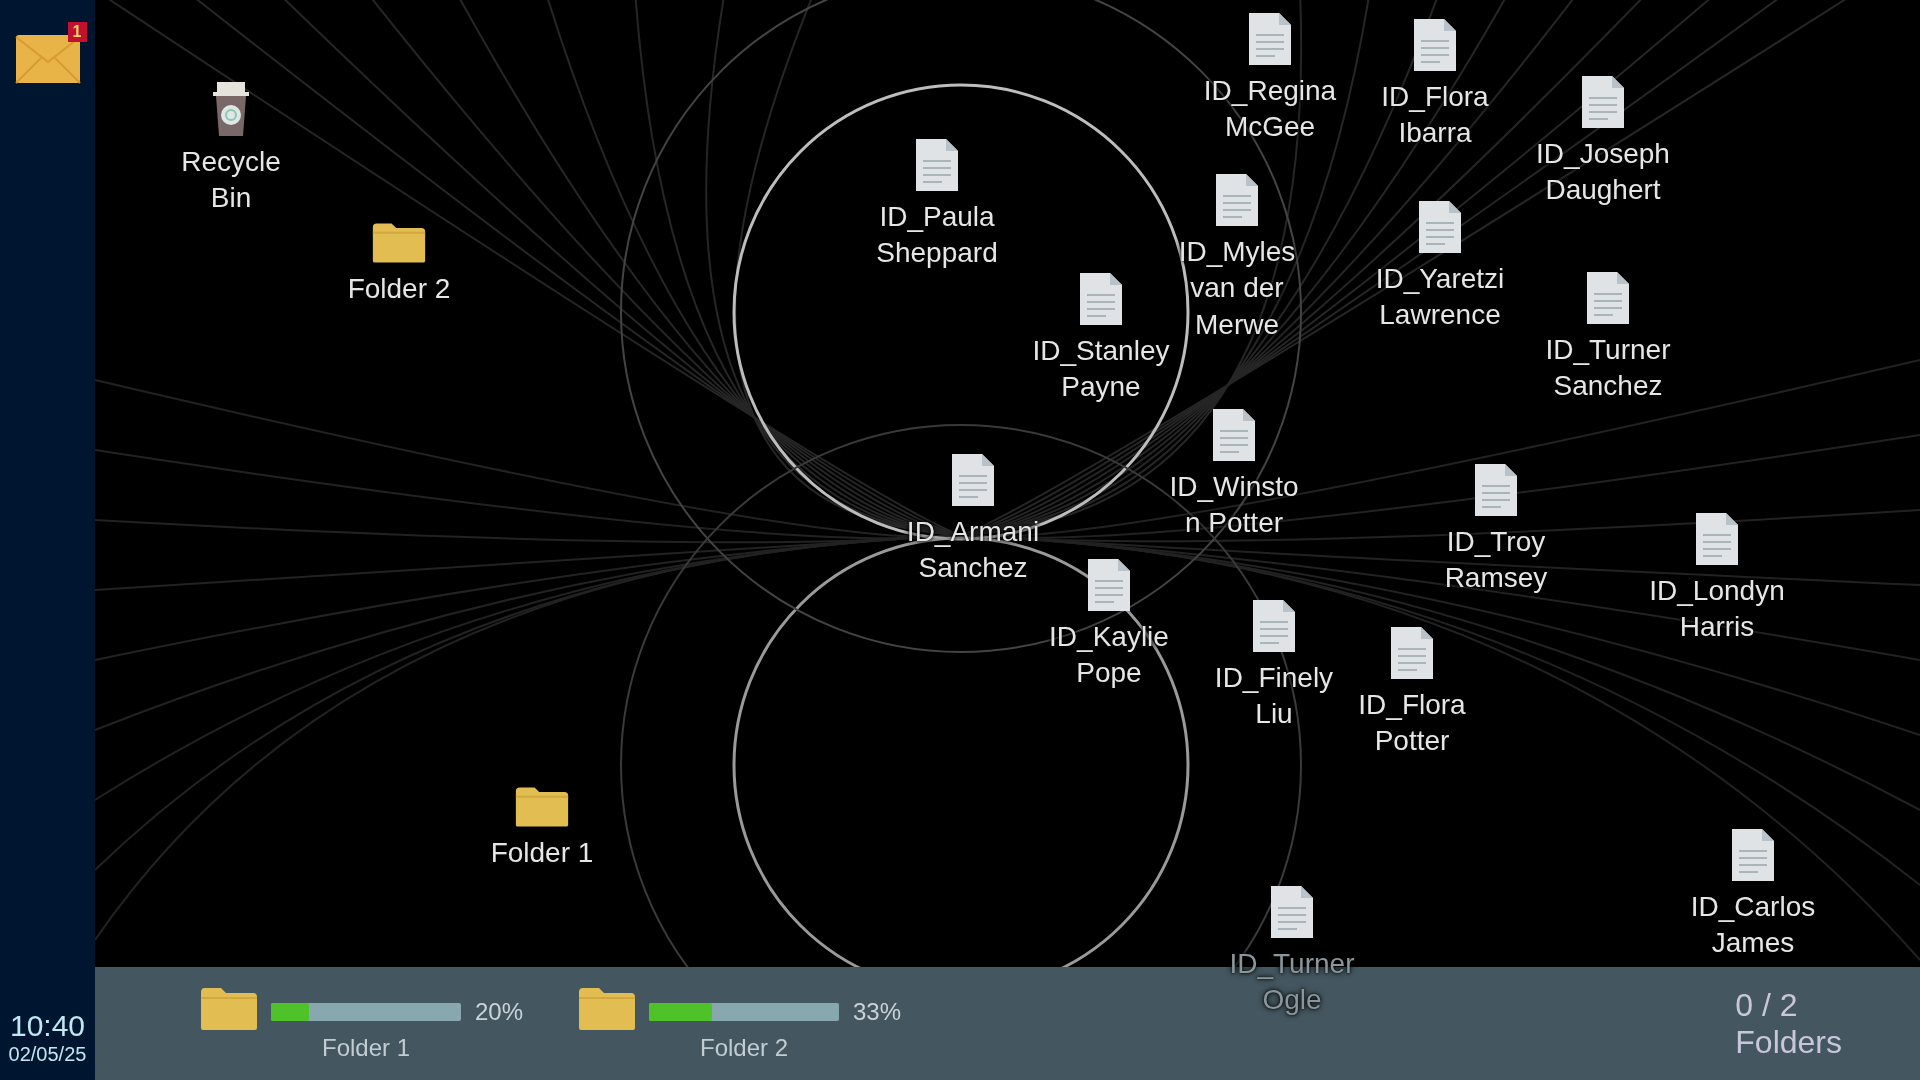 The height and width of the screenshot is (1080, 1920). I want to click on icon-label: ID_Flora Ibarra, so click(1435, 115).